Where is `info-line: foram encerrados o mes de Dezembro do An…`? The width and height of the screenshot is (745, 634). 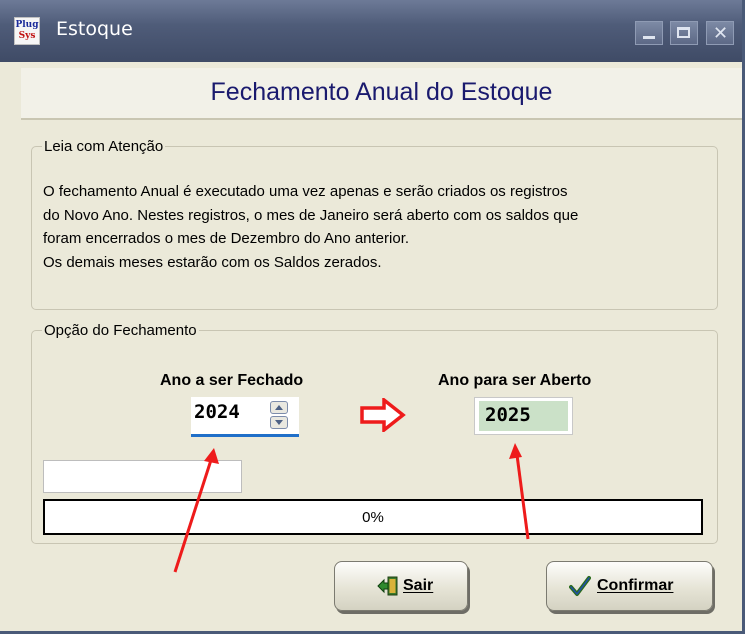
info-line: foram encerrados o mes de Dezembro do An… is located at coordinates (226, 238).